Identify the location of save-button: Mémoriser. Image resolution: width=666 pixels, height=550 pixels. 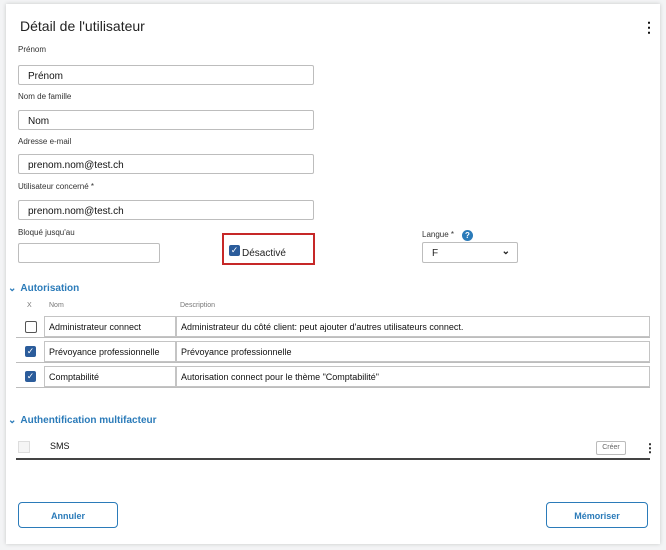
(597, 515).